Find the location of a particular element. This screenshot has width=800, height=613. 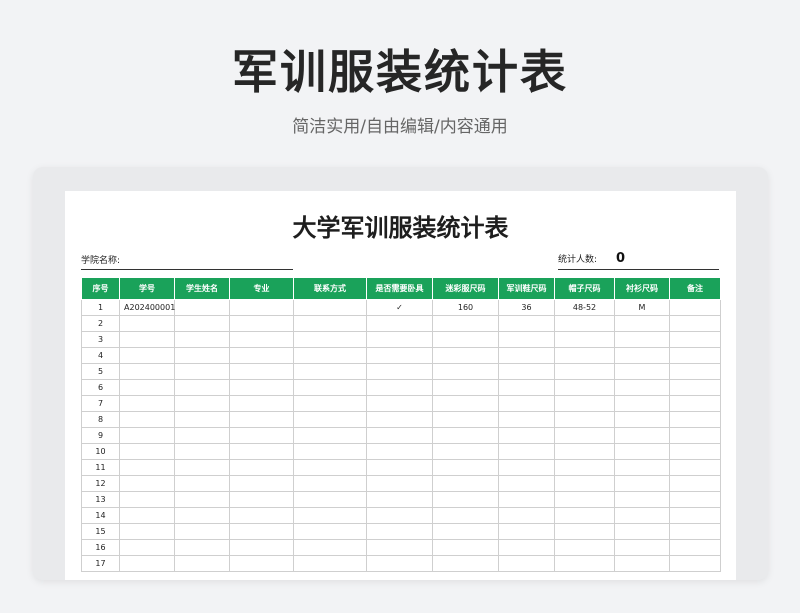

student-count-field: 统计人数: 0 is located at coordinates (638, 261).